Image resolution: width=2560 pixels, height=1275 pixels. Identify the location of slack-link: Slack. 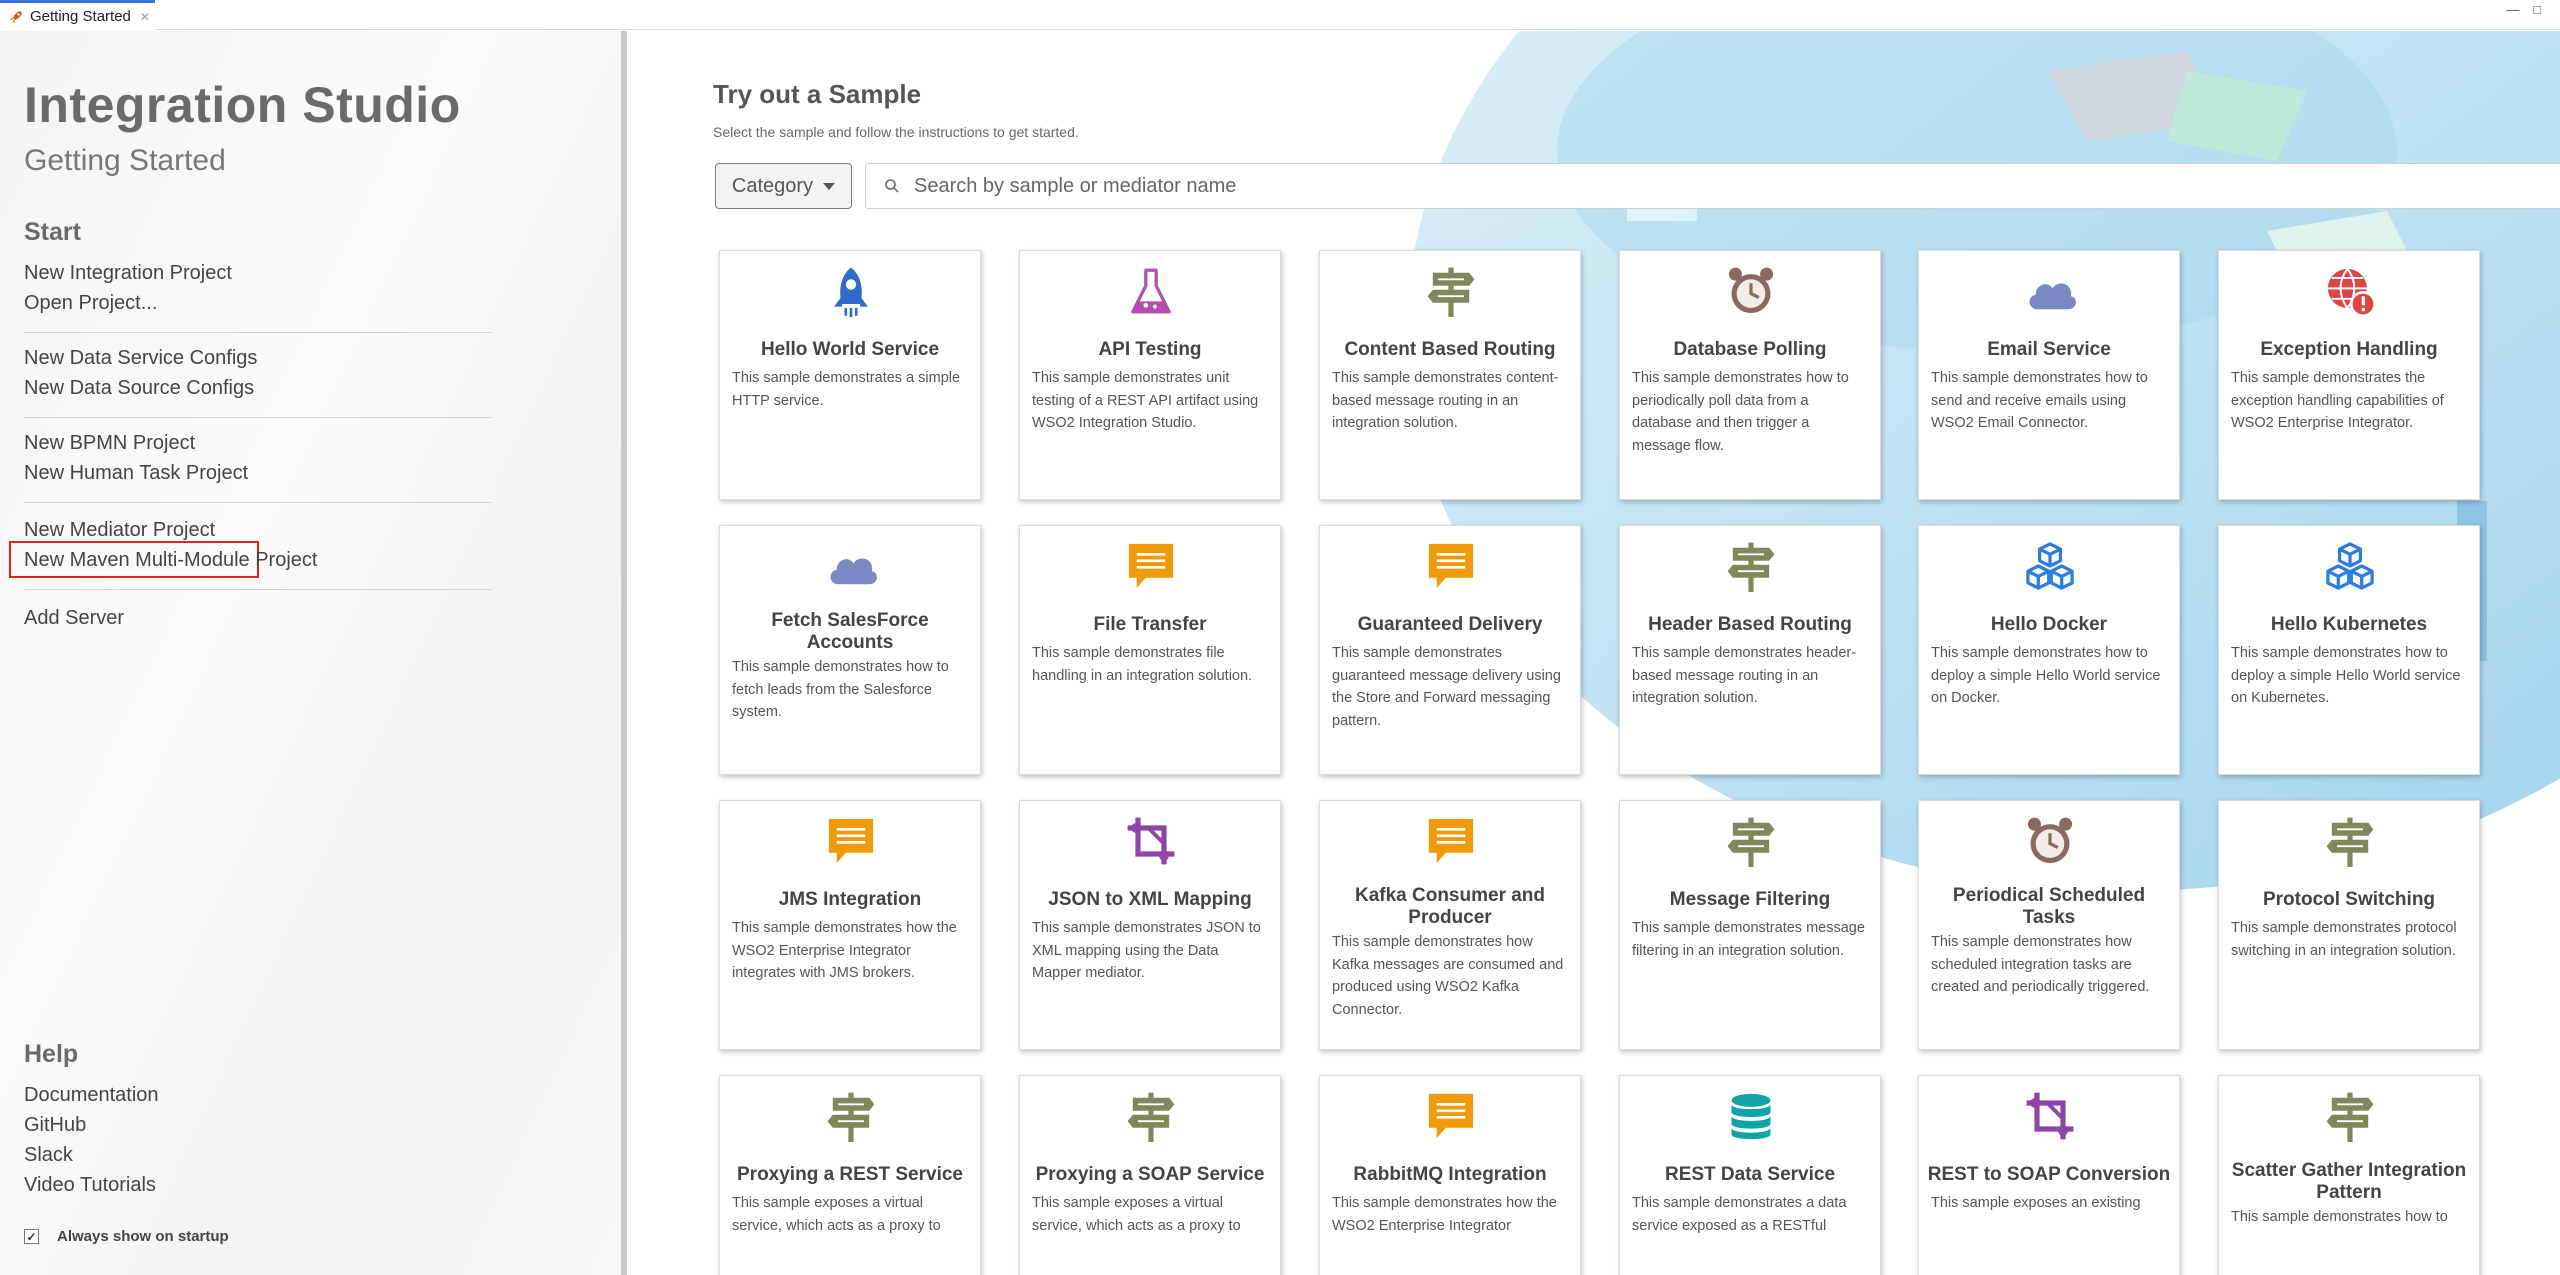
(48, 1155).